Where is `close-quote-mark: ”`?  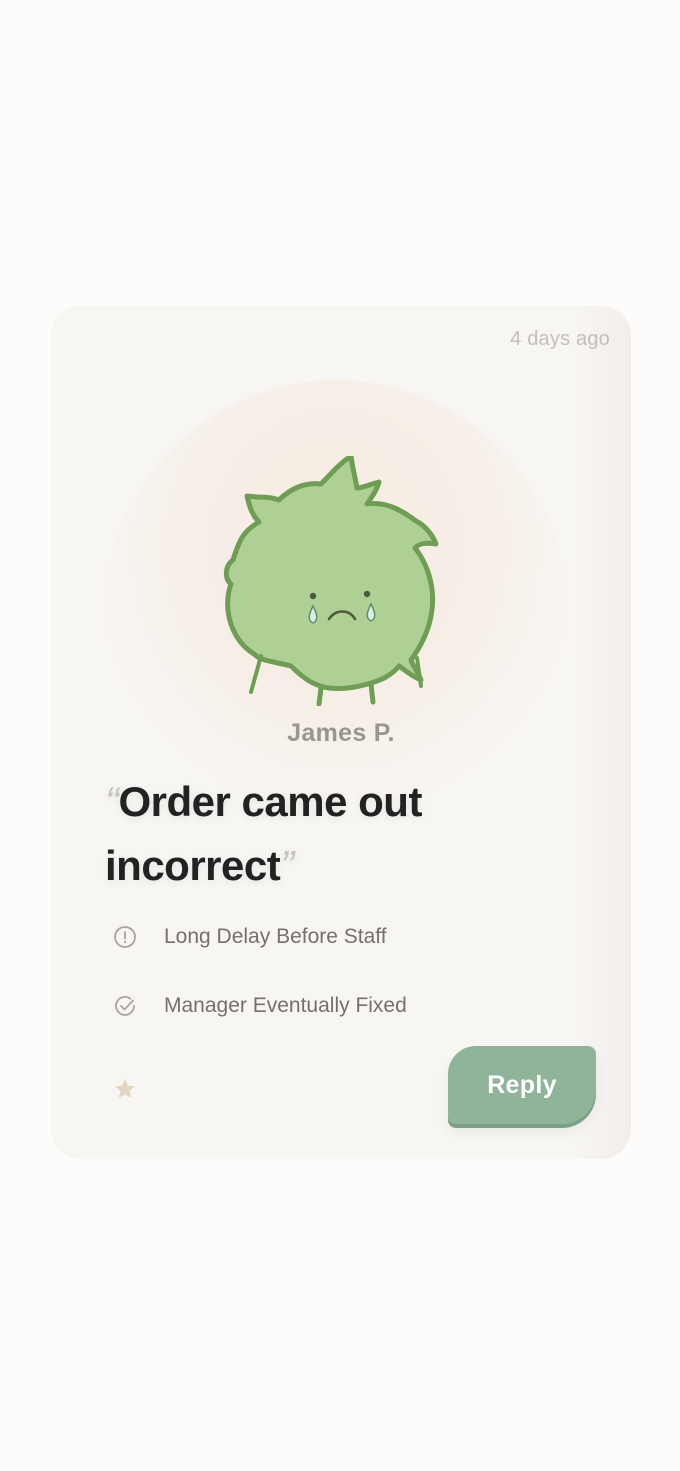
close-quote-mark: ” is located at coordinates (287, 865).